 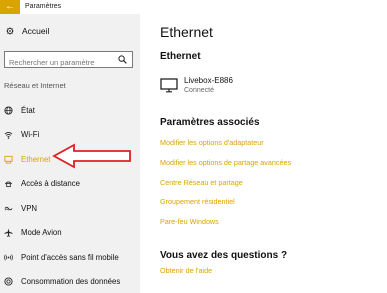 I want to click on ethernet-icon, so click(x=8, y=159).